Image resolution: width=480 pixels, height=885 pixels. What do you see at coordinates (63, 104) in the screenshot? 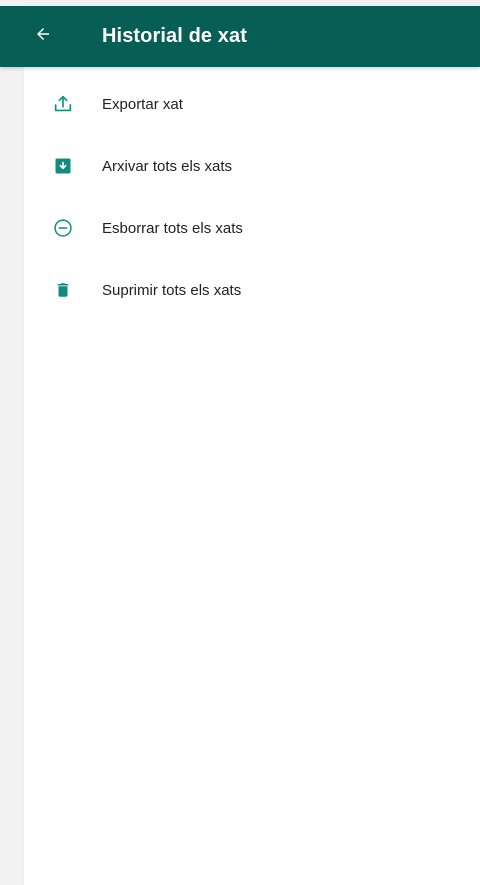
I see `share-upload-icon` at bounding box center [63, 104].